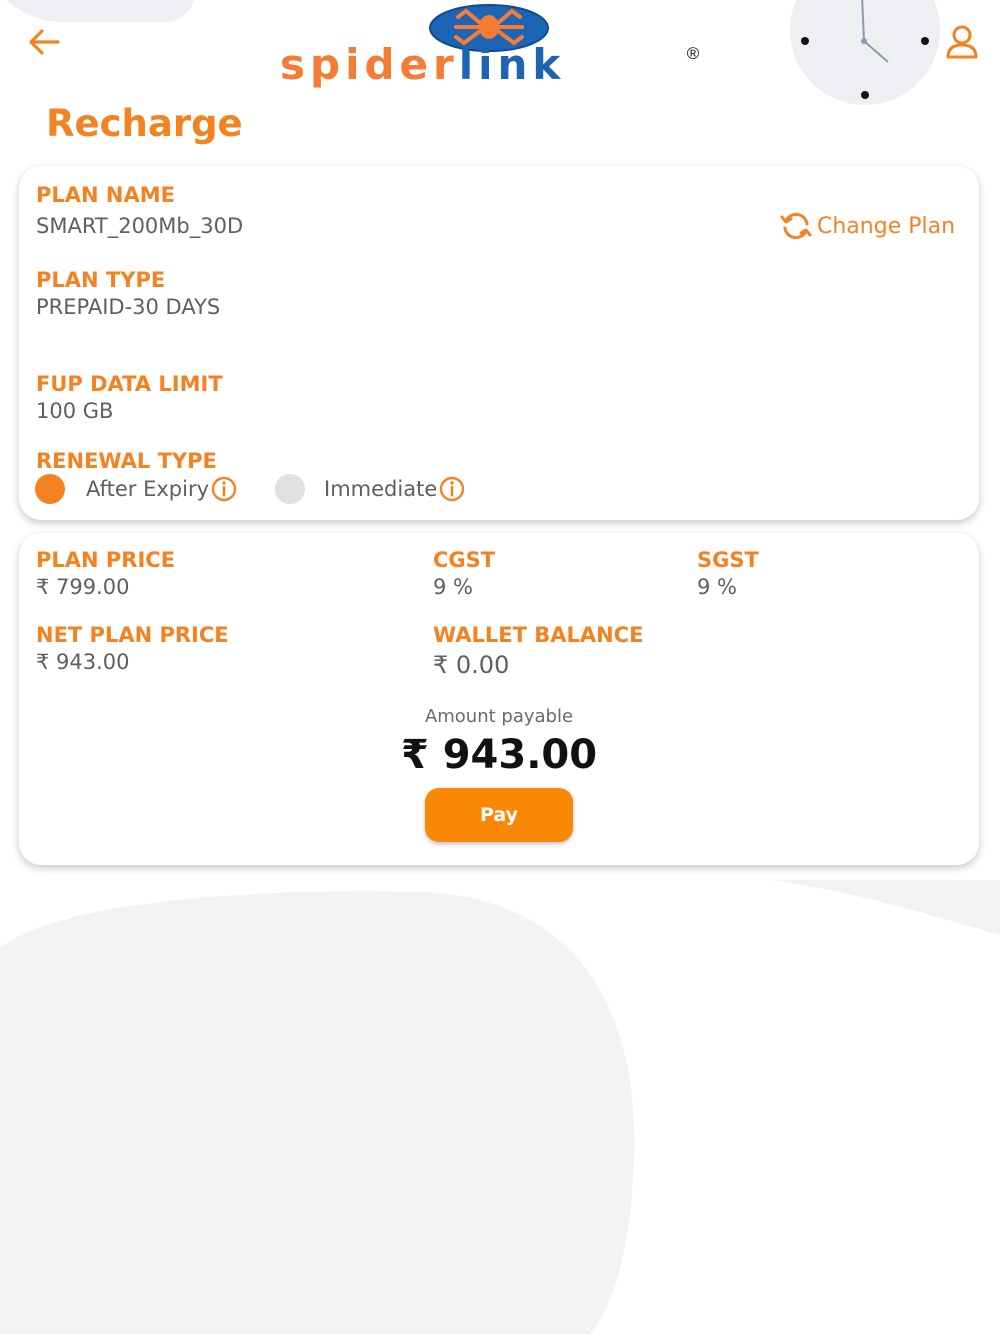  I want to click on renewal-option-immediate: Immediate, so click(370, 489).